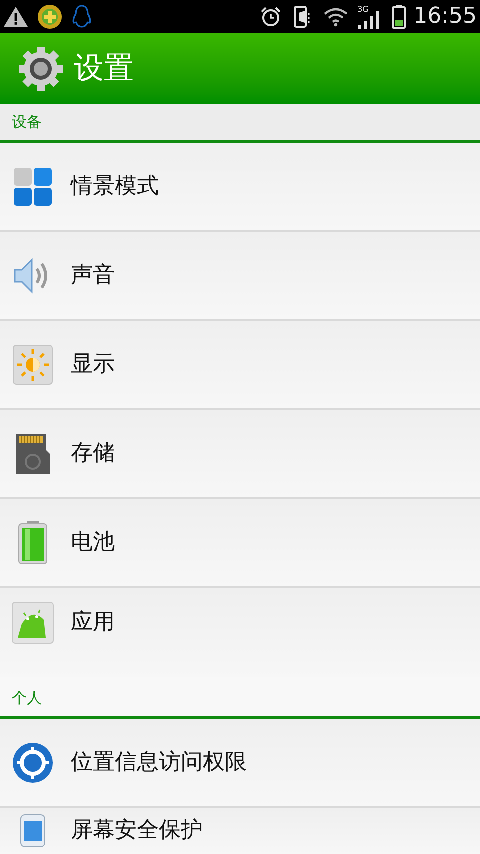 The height and width of the screenshot is (854, 480). Describe the element at coordinates (240, 763) in the screenshot. I see `settings-item: 位置信息访问权限` at that location.